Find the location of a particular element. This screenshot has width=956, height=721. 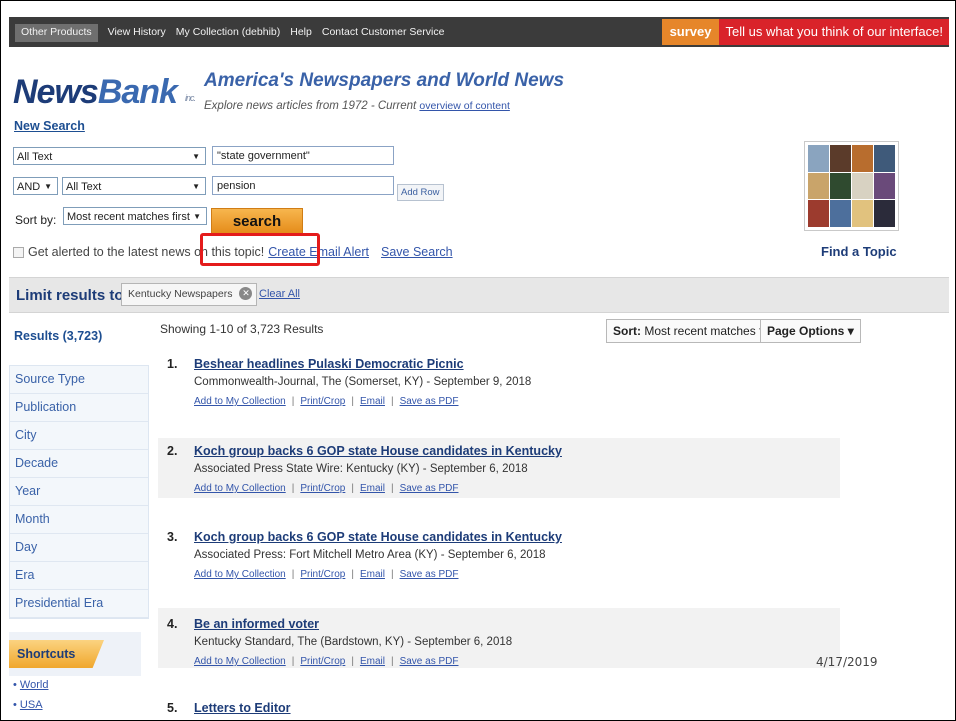

facet-year: Year is located at coordinates (79, 492).